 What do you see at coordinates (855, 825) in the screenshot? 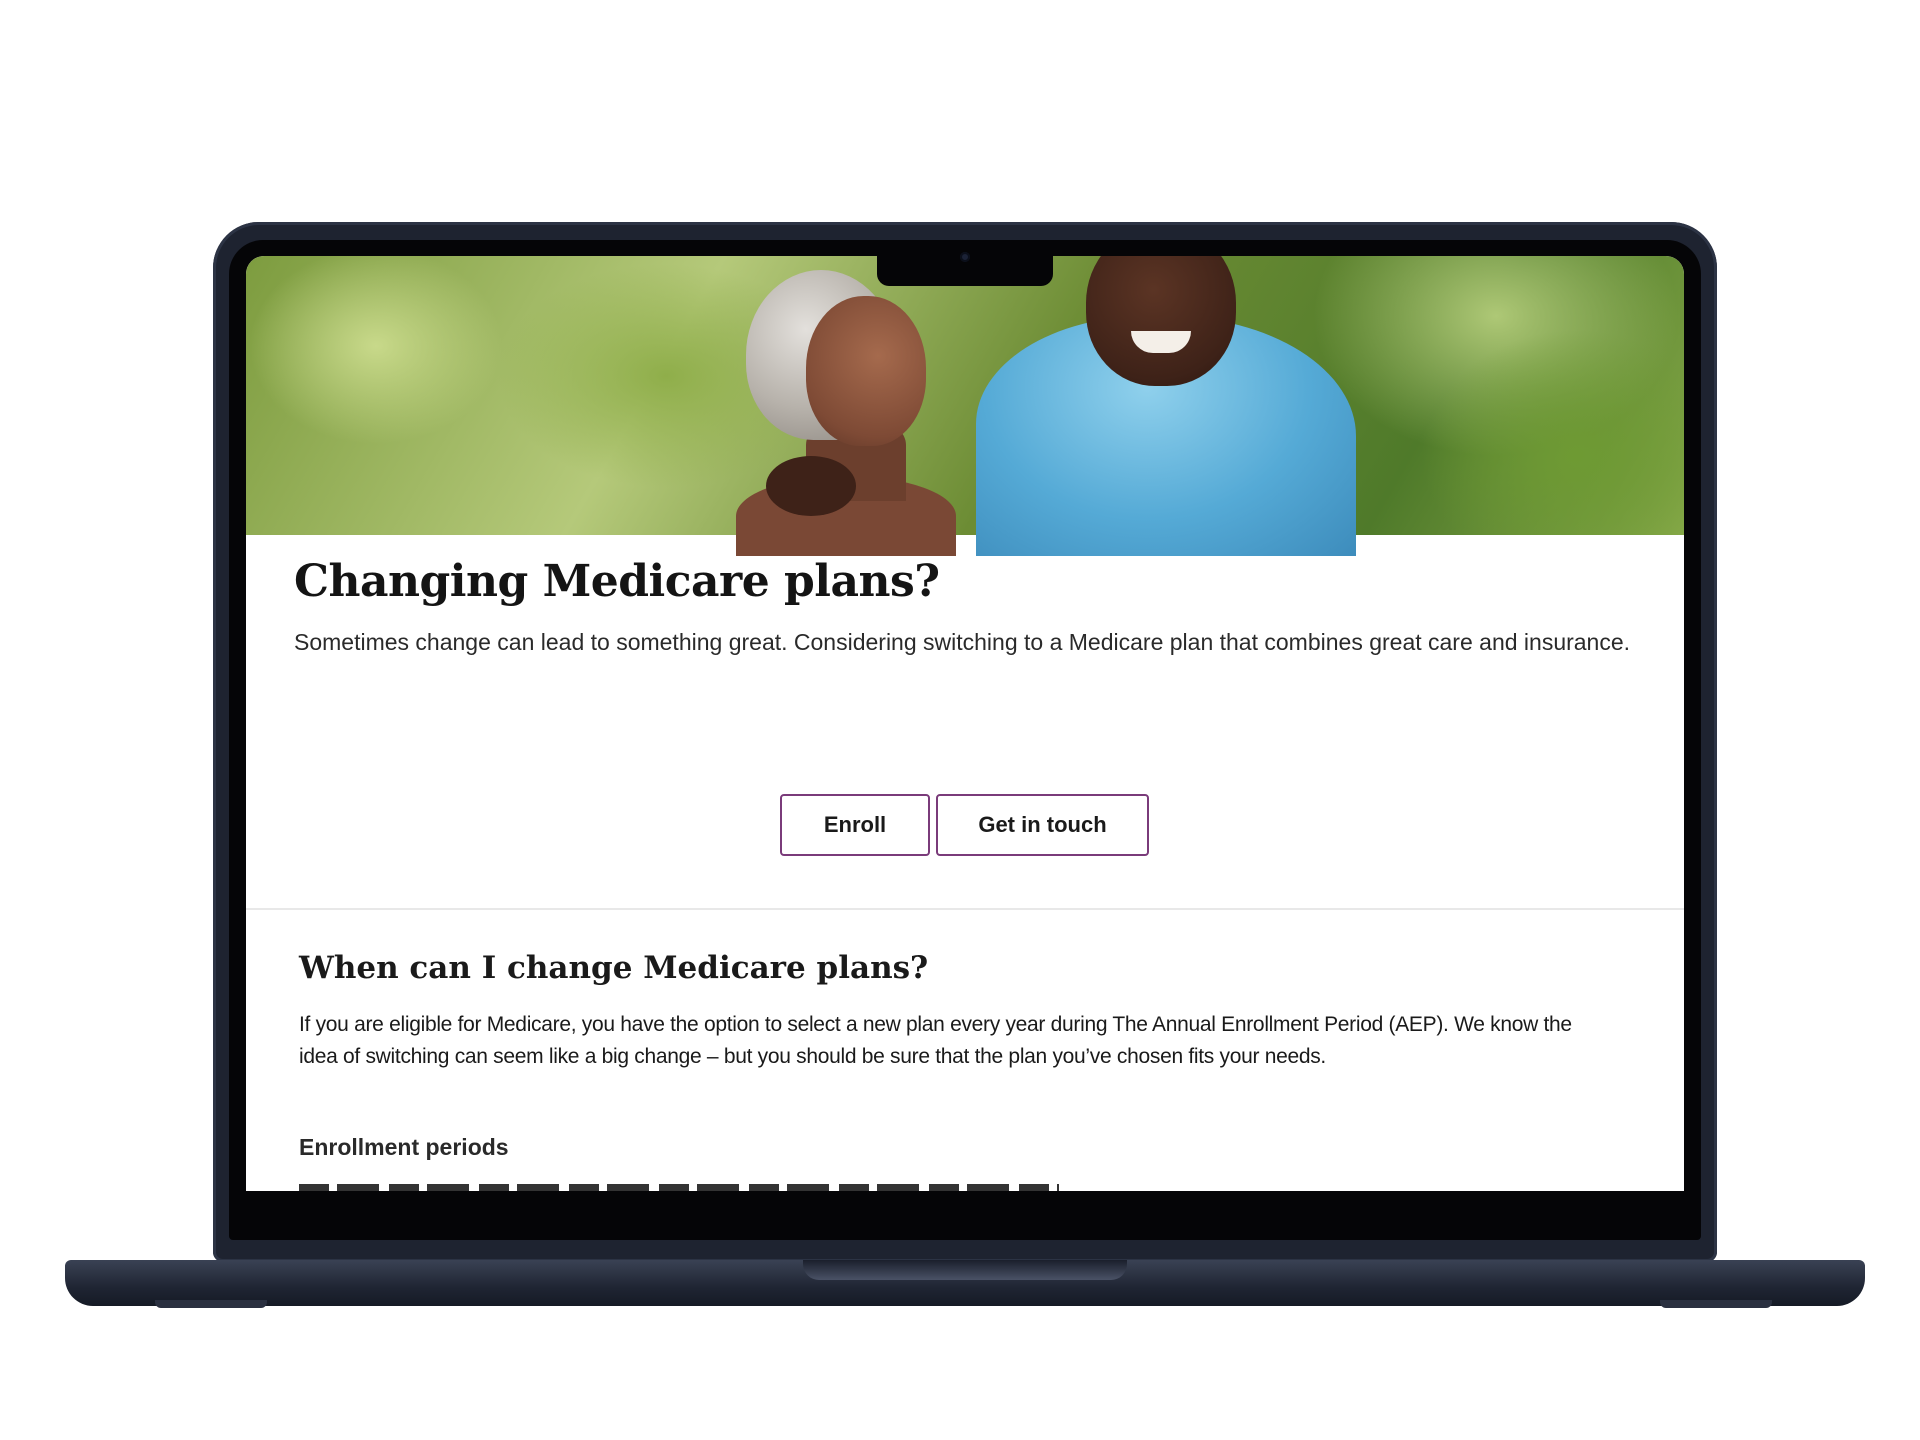
I see `enroll-button: Enroll` at bounding box center [855, 825].